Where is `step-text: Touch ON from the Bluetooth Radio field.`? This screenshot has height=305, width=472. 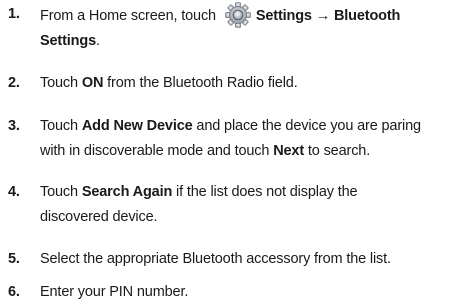
step-text: Touch ON from the Bluetooth Radio field. is located at coordinates (254, 83).